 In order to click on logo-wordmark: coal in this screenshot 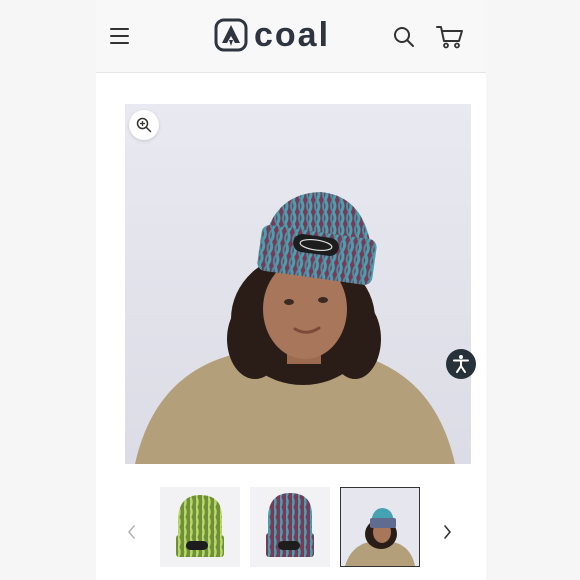, I will do `click(292, 35)`.